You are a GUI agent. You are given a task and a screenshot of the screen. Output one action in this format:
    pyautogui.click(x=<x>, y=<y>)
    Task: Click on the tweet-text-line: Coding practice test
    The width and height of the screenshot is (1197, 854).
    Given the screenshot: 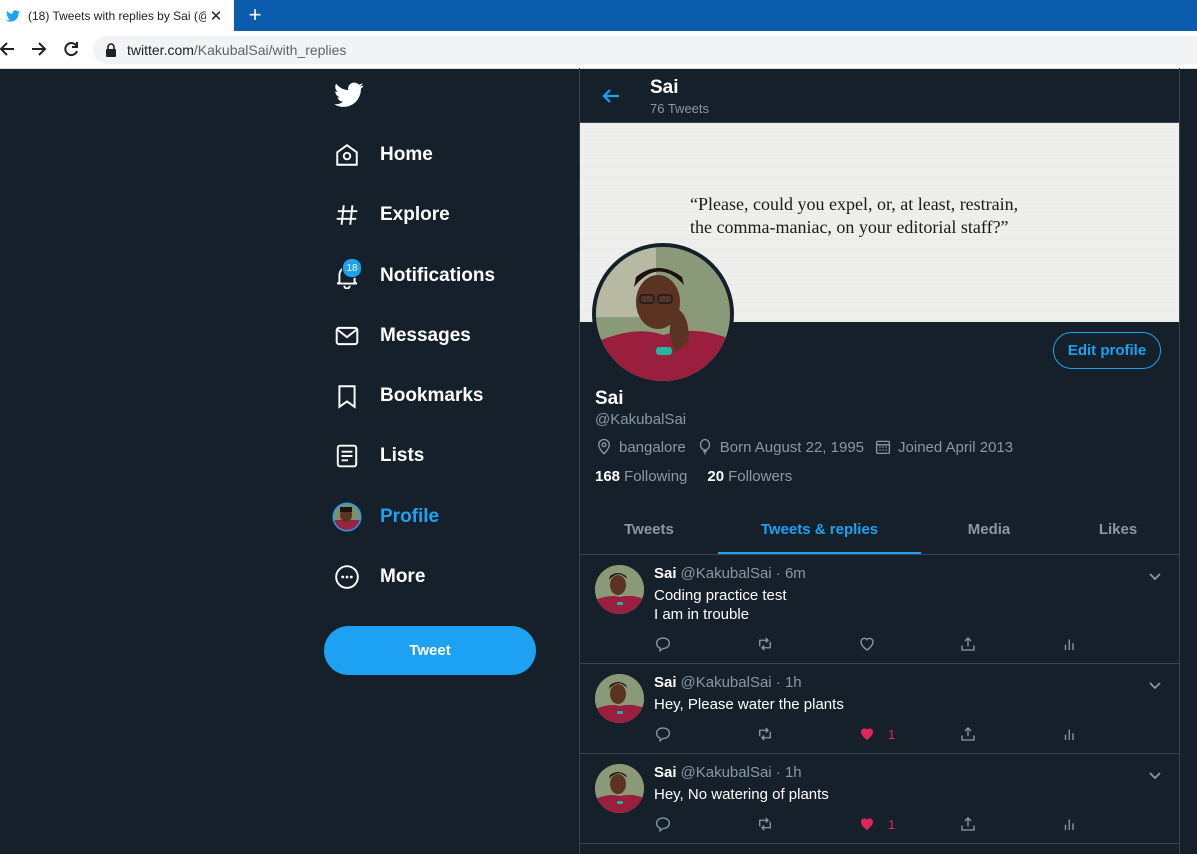 What is the action you would take?
    pyautogui.click(x=720, y=595)
    